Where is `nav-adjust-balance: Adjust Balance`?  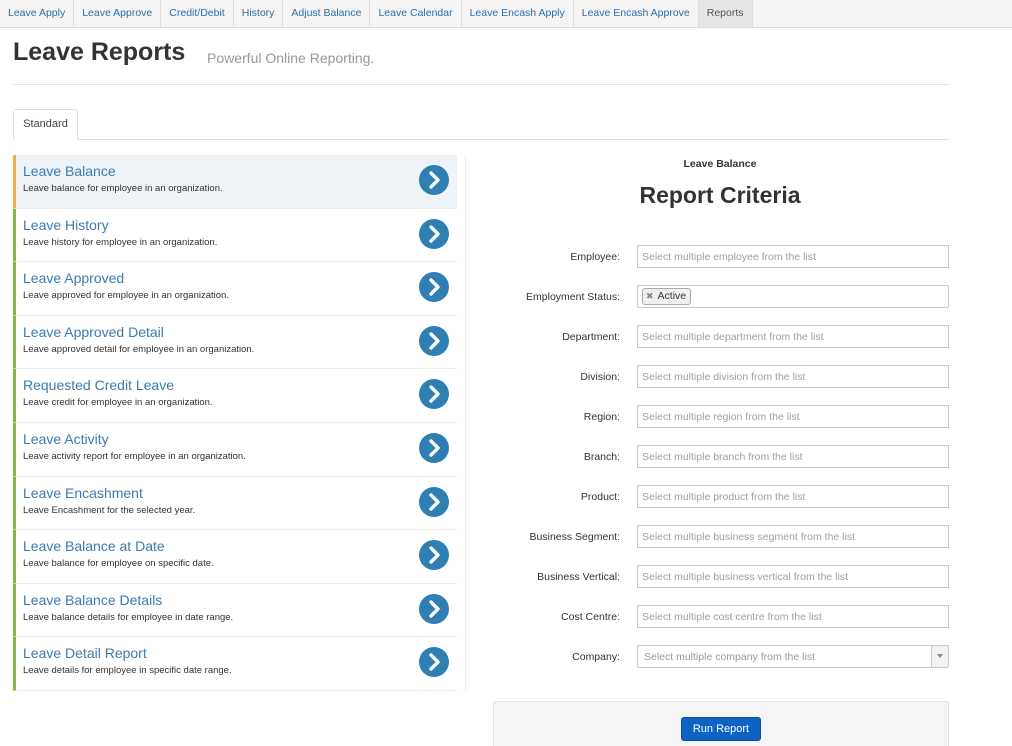
nav-adjust-balance: Adjust Balance is located at coordinates (327, 13).